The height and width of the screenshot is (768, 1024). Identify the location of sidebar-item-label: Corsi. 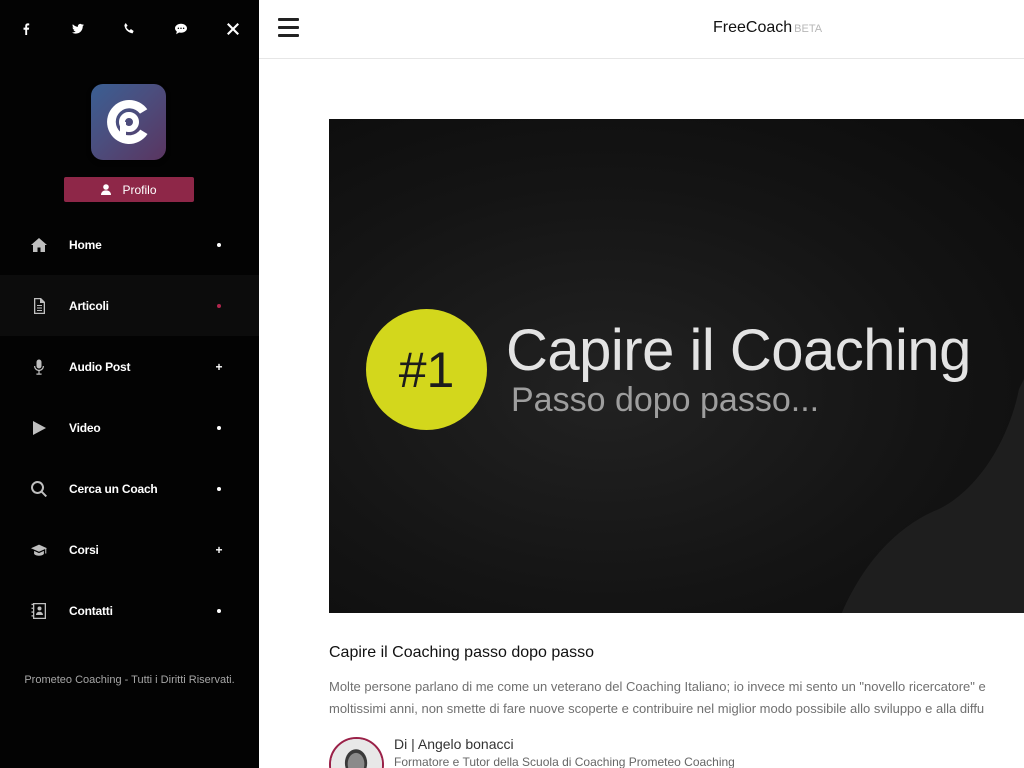
(84, 549).